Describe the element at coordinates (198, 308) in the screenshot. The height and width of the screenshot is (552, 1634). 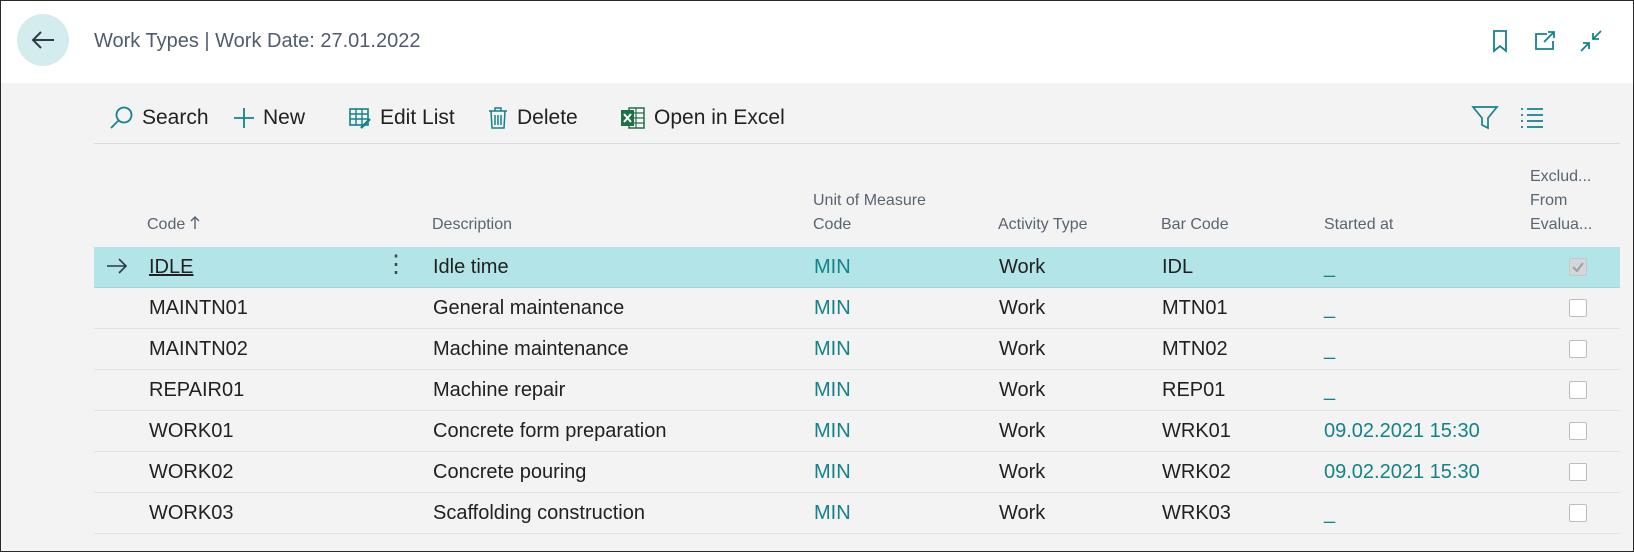
I see `row-code: MAINTN01` at that location.